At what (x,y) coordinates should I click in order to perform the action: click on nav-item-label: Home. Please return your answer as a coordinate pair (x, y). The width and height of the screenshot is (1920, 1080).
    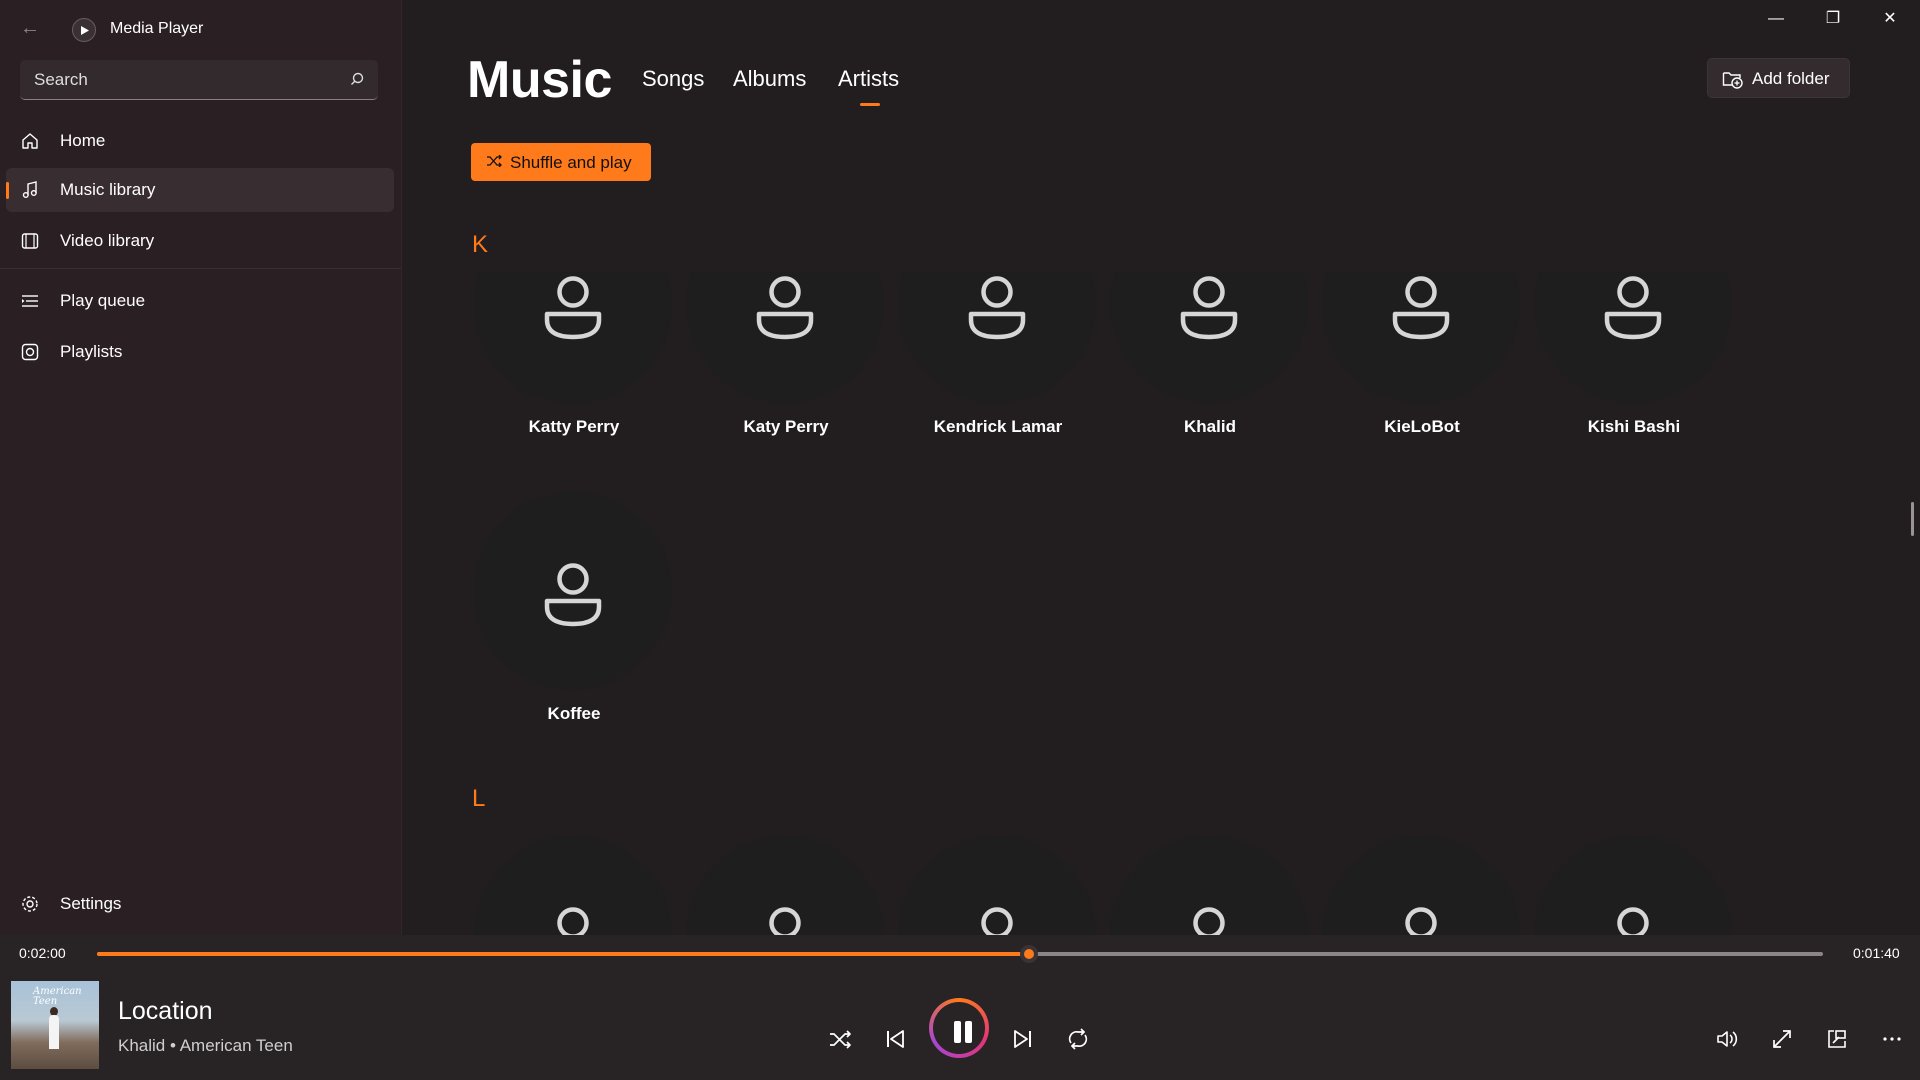
    Looking at the image, I should click on (83, 140).